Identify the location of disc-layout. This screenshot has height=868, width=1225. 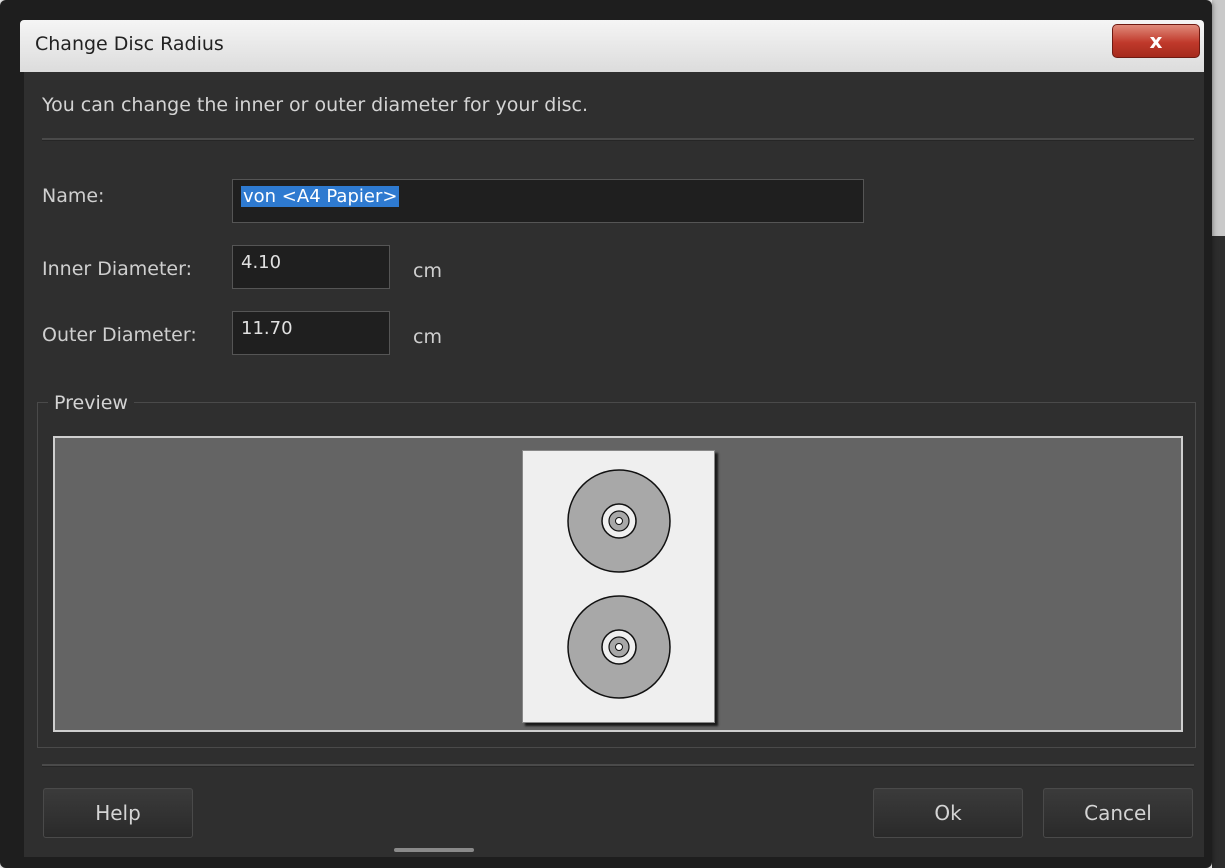
(619, 584).